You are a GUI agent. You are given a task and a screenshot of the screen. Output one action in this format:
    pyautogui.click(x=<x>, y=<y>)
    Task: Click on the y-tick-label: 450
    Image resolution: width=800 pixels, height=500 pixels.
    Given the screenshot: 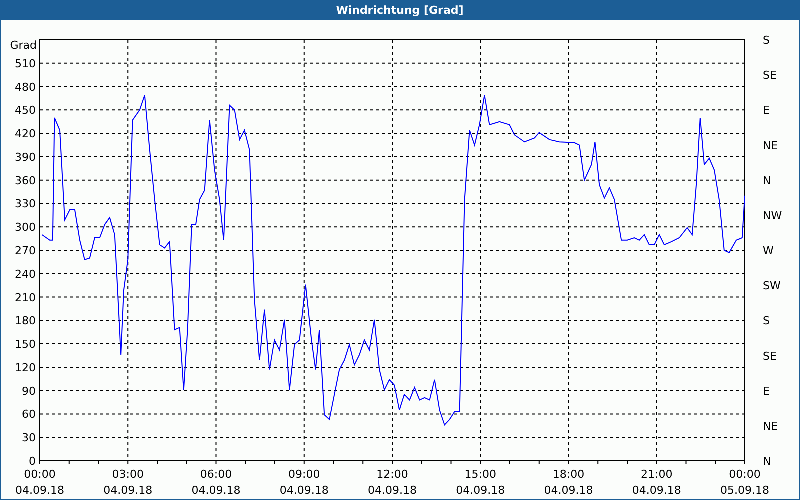 What is the action you would take?
    pyautogui.click(x=25, y=111)
    